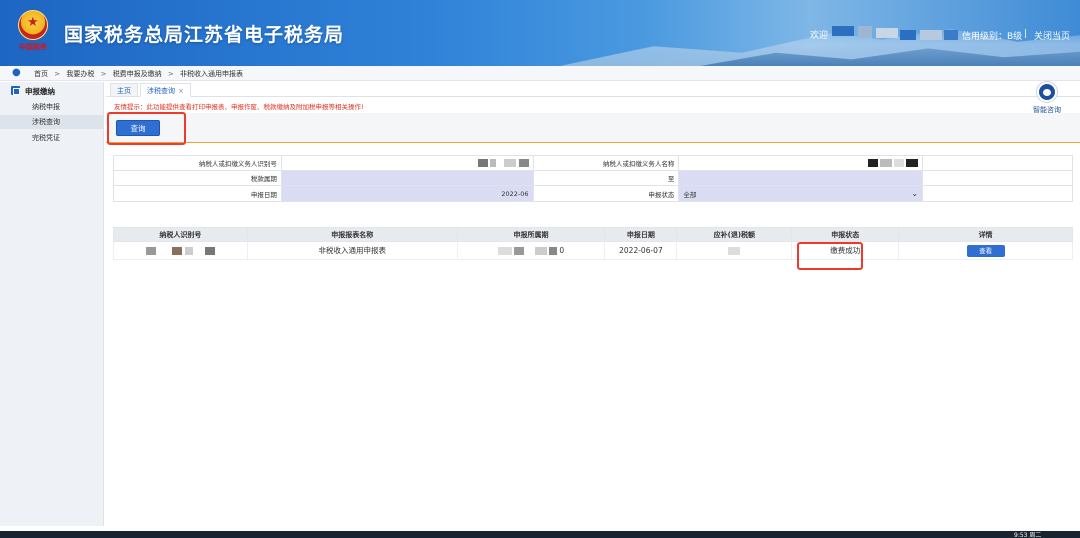 The width and height of the screenshot is (1080, 538). I want to click on table-header-row: 纳税人识别号 申报报表名称 申报所属期 申报日期 应补(退)税额 申报状态 详情, so click(593, 234).